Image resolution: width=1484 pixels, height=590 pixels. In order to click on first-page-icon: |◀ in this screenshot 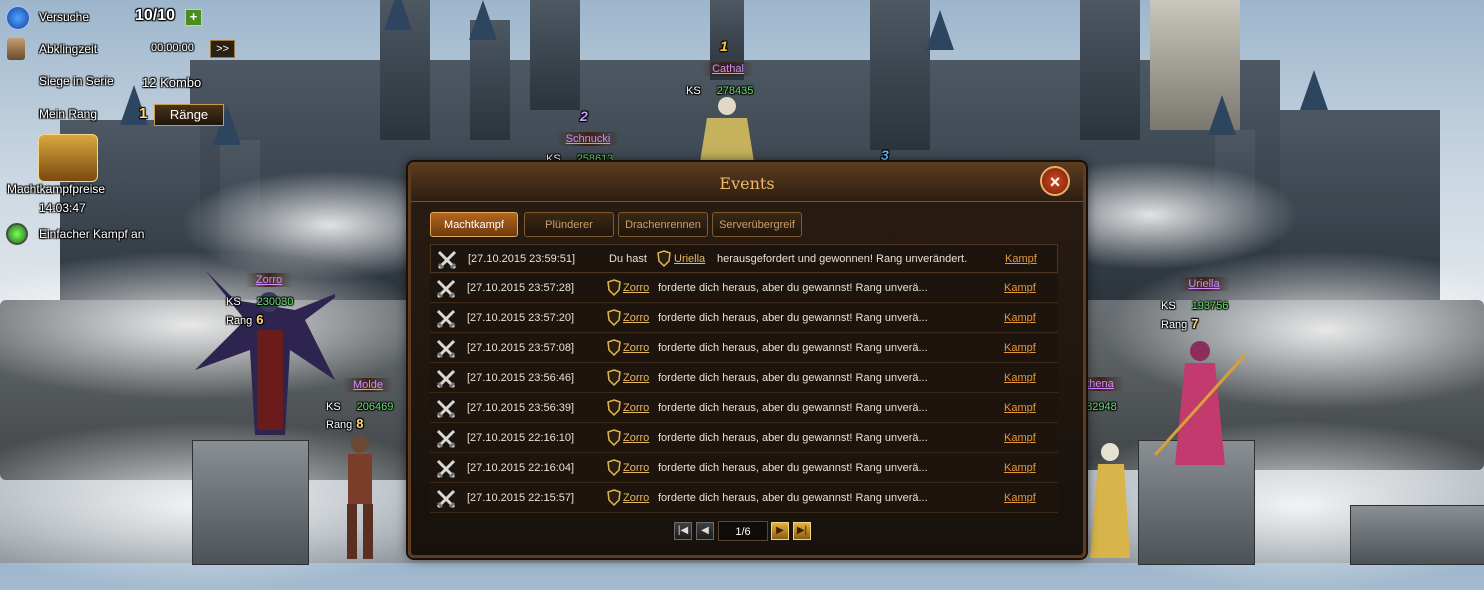, I will do `click(683, 531)`.